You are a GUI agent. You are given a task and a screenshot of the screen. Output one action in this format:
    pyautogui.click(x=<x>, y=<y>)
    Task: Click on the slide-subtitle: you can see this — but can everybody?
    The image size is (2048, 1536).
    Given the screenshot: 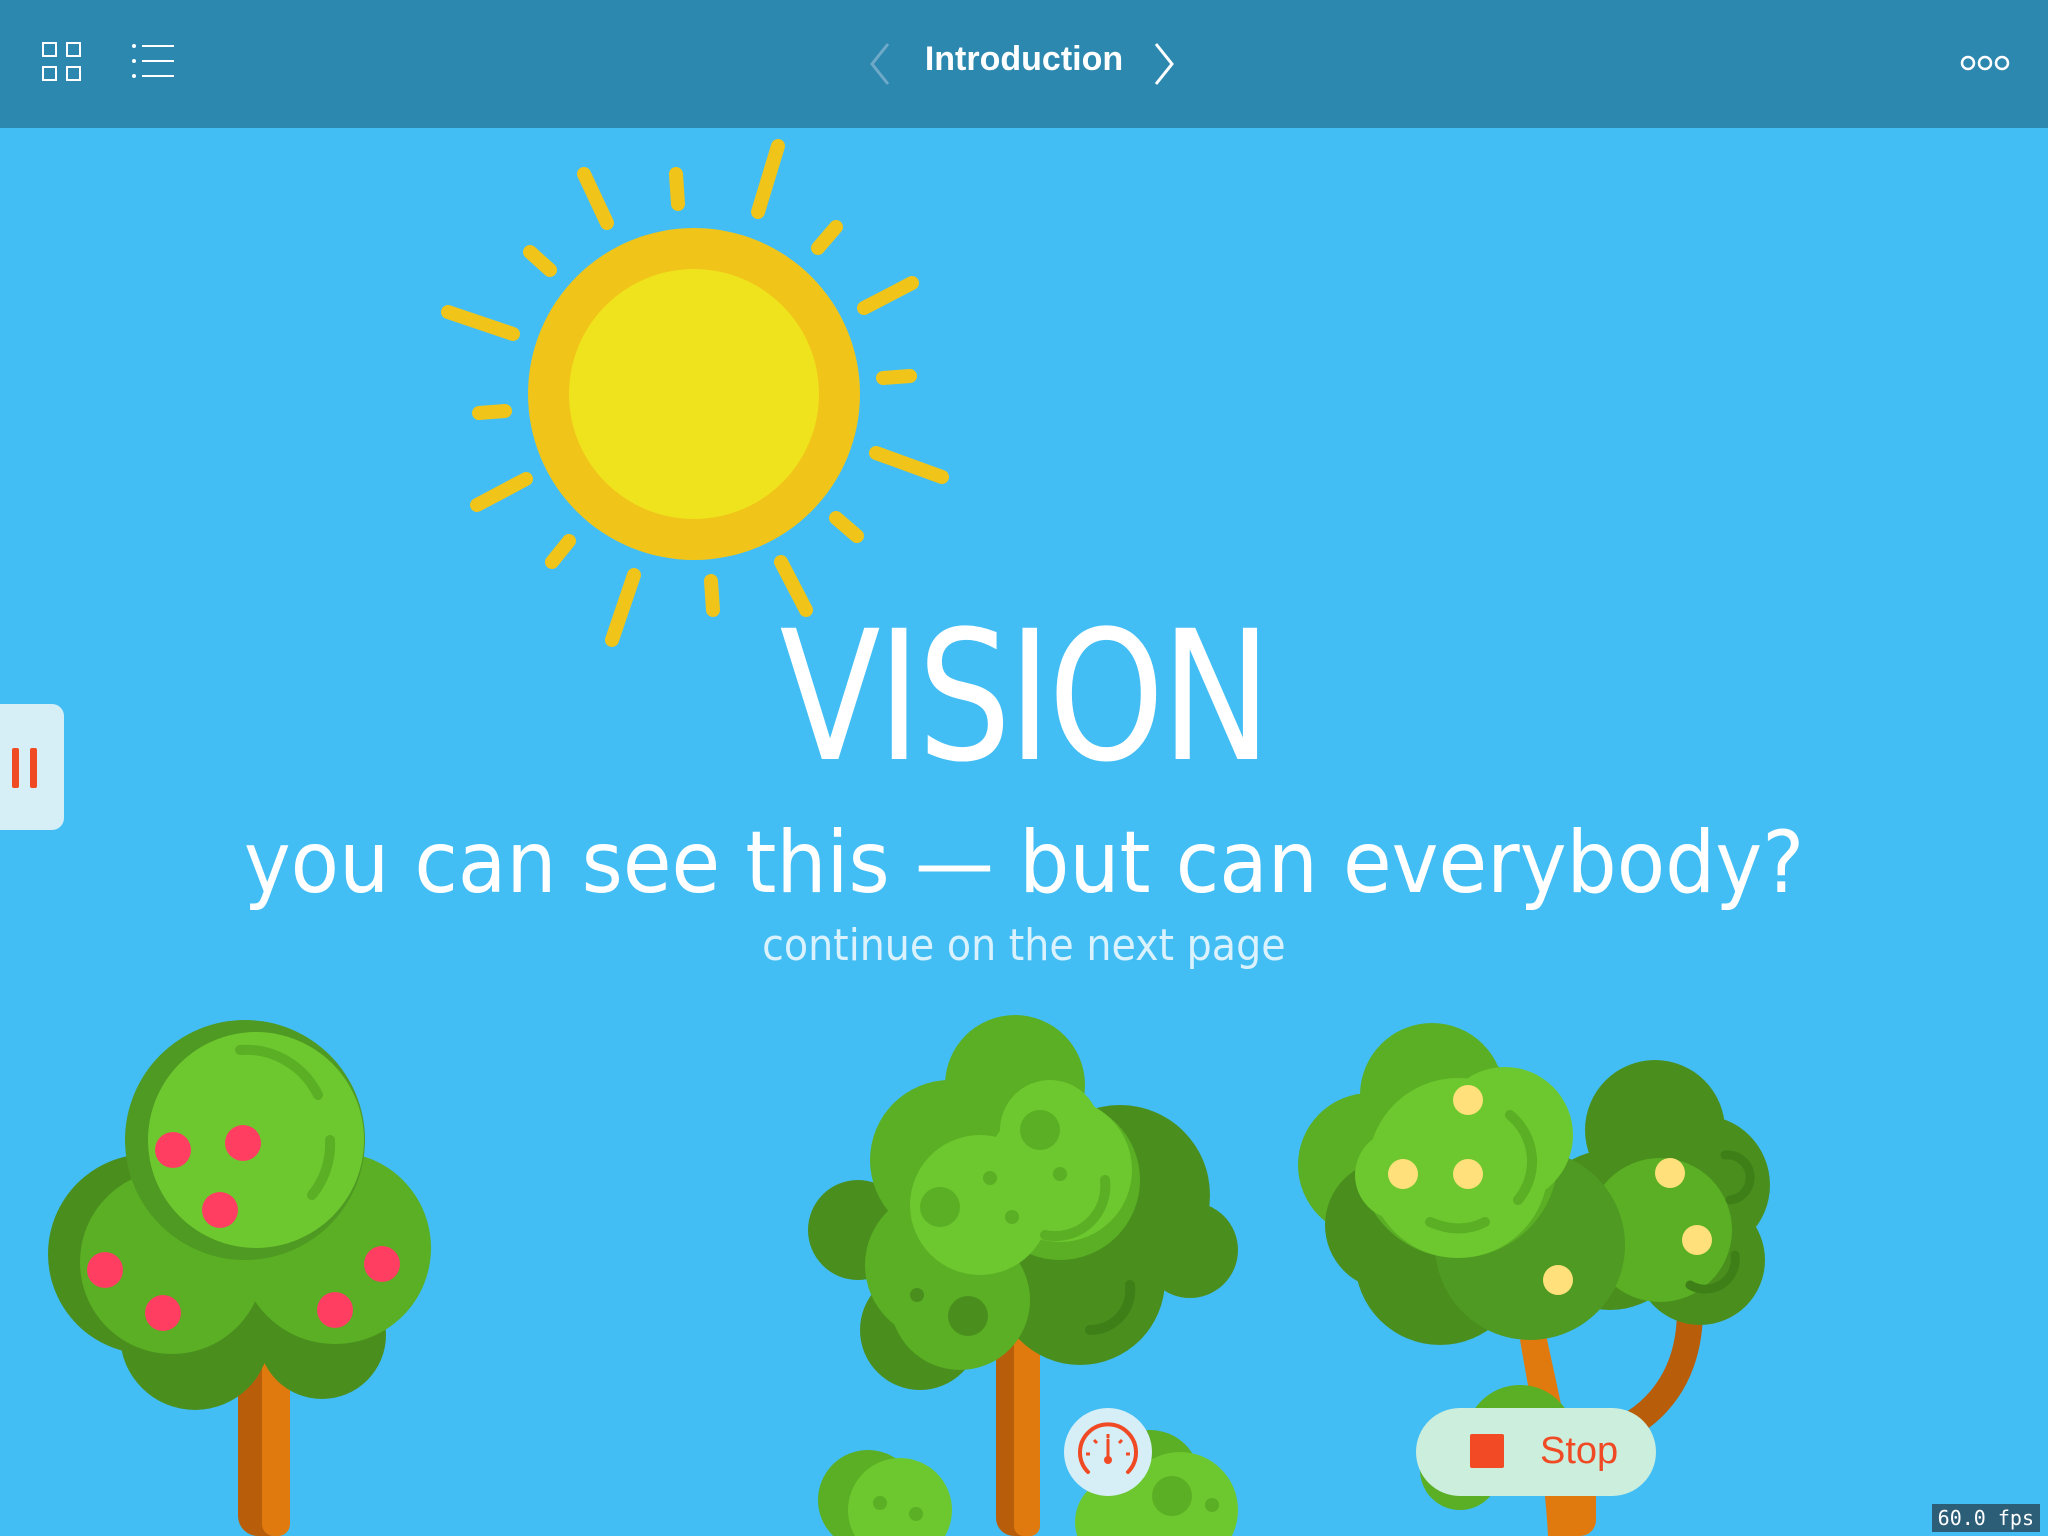 What is the action you would take?
    pyautogui.click(x=1024, y=863)
    